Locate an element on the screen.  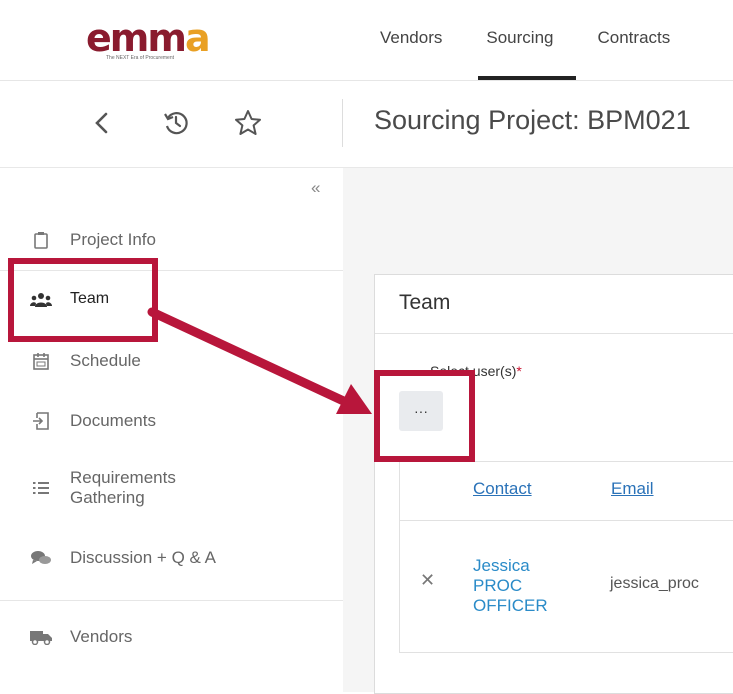
history-icon is located at coordinates (176, 123).